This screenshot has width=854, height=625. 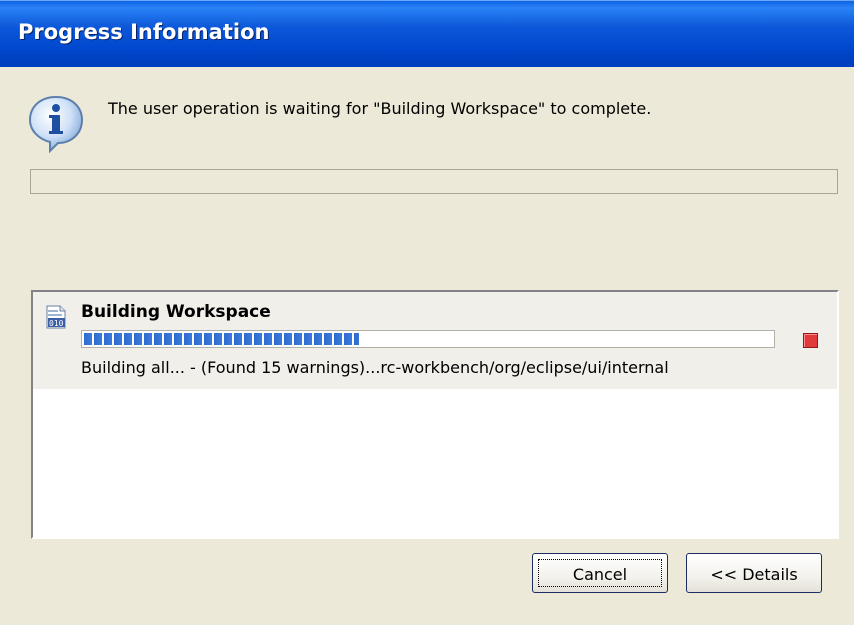 I want to click on details-button-label: << Details, so click(x=754, y=574).